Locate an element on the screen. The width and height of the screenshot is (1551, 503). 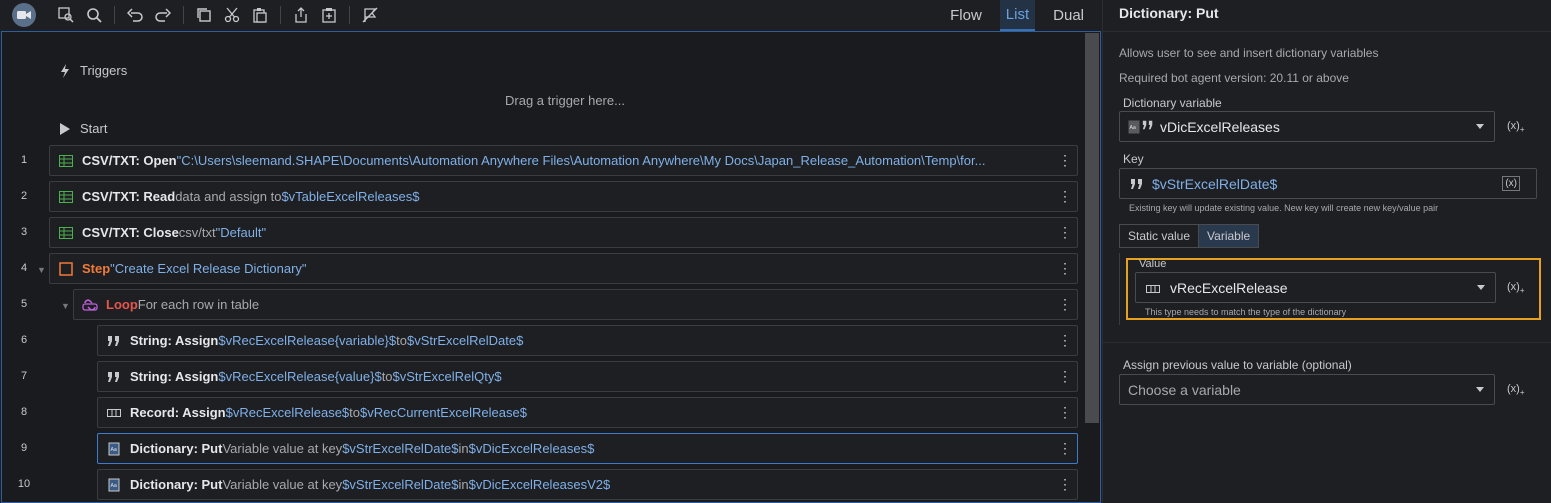
copy-icon is located at coordinates (204, 15).